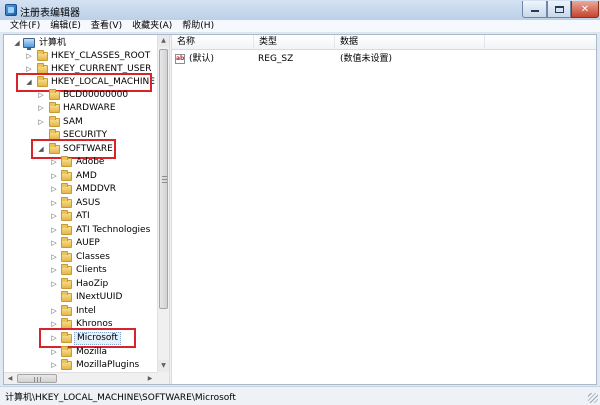  What do you see at coordinates (150, 378) in the screenshot?
I see `scroll-right-button: ▶` at bounding box center [150, 378].